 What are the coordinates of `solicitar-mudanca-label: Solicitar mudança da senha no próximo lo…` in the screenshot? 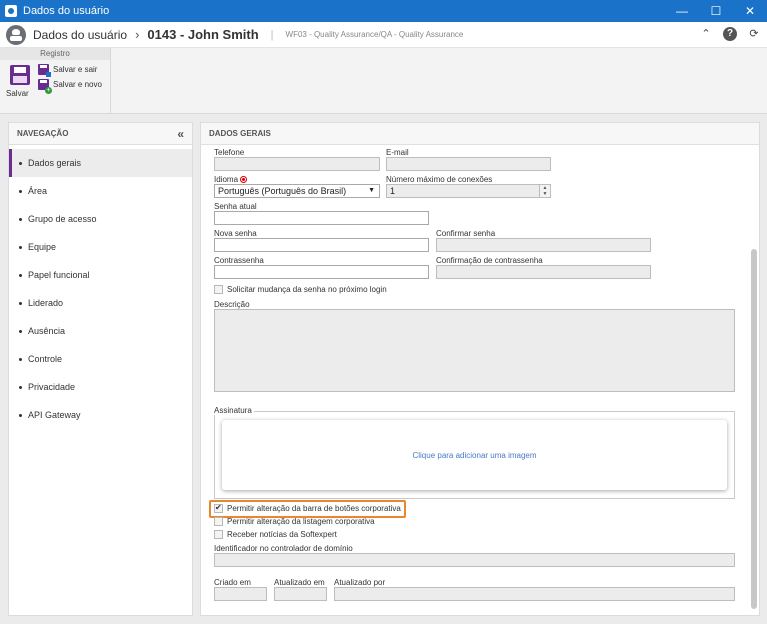 It's located at (307, 289).